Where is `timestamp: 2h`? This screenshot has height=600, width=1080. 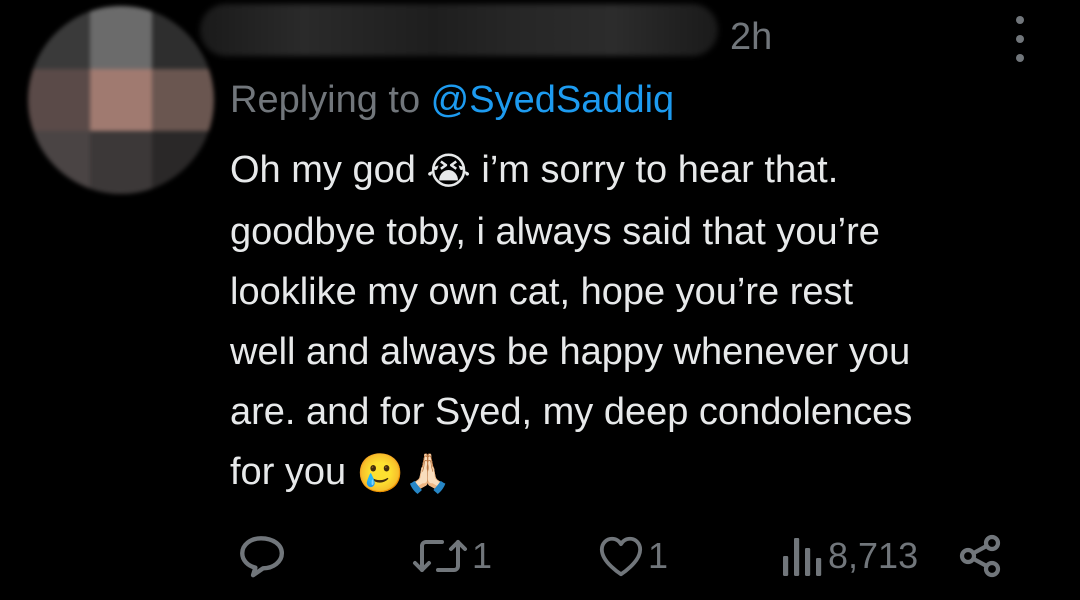 timestamp: 2h is located at coordinates (751, 37).